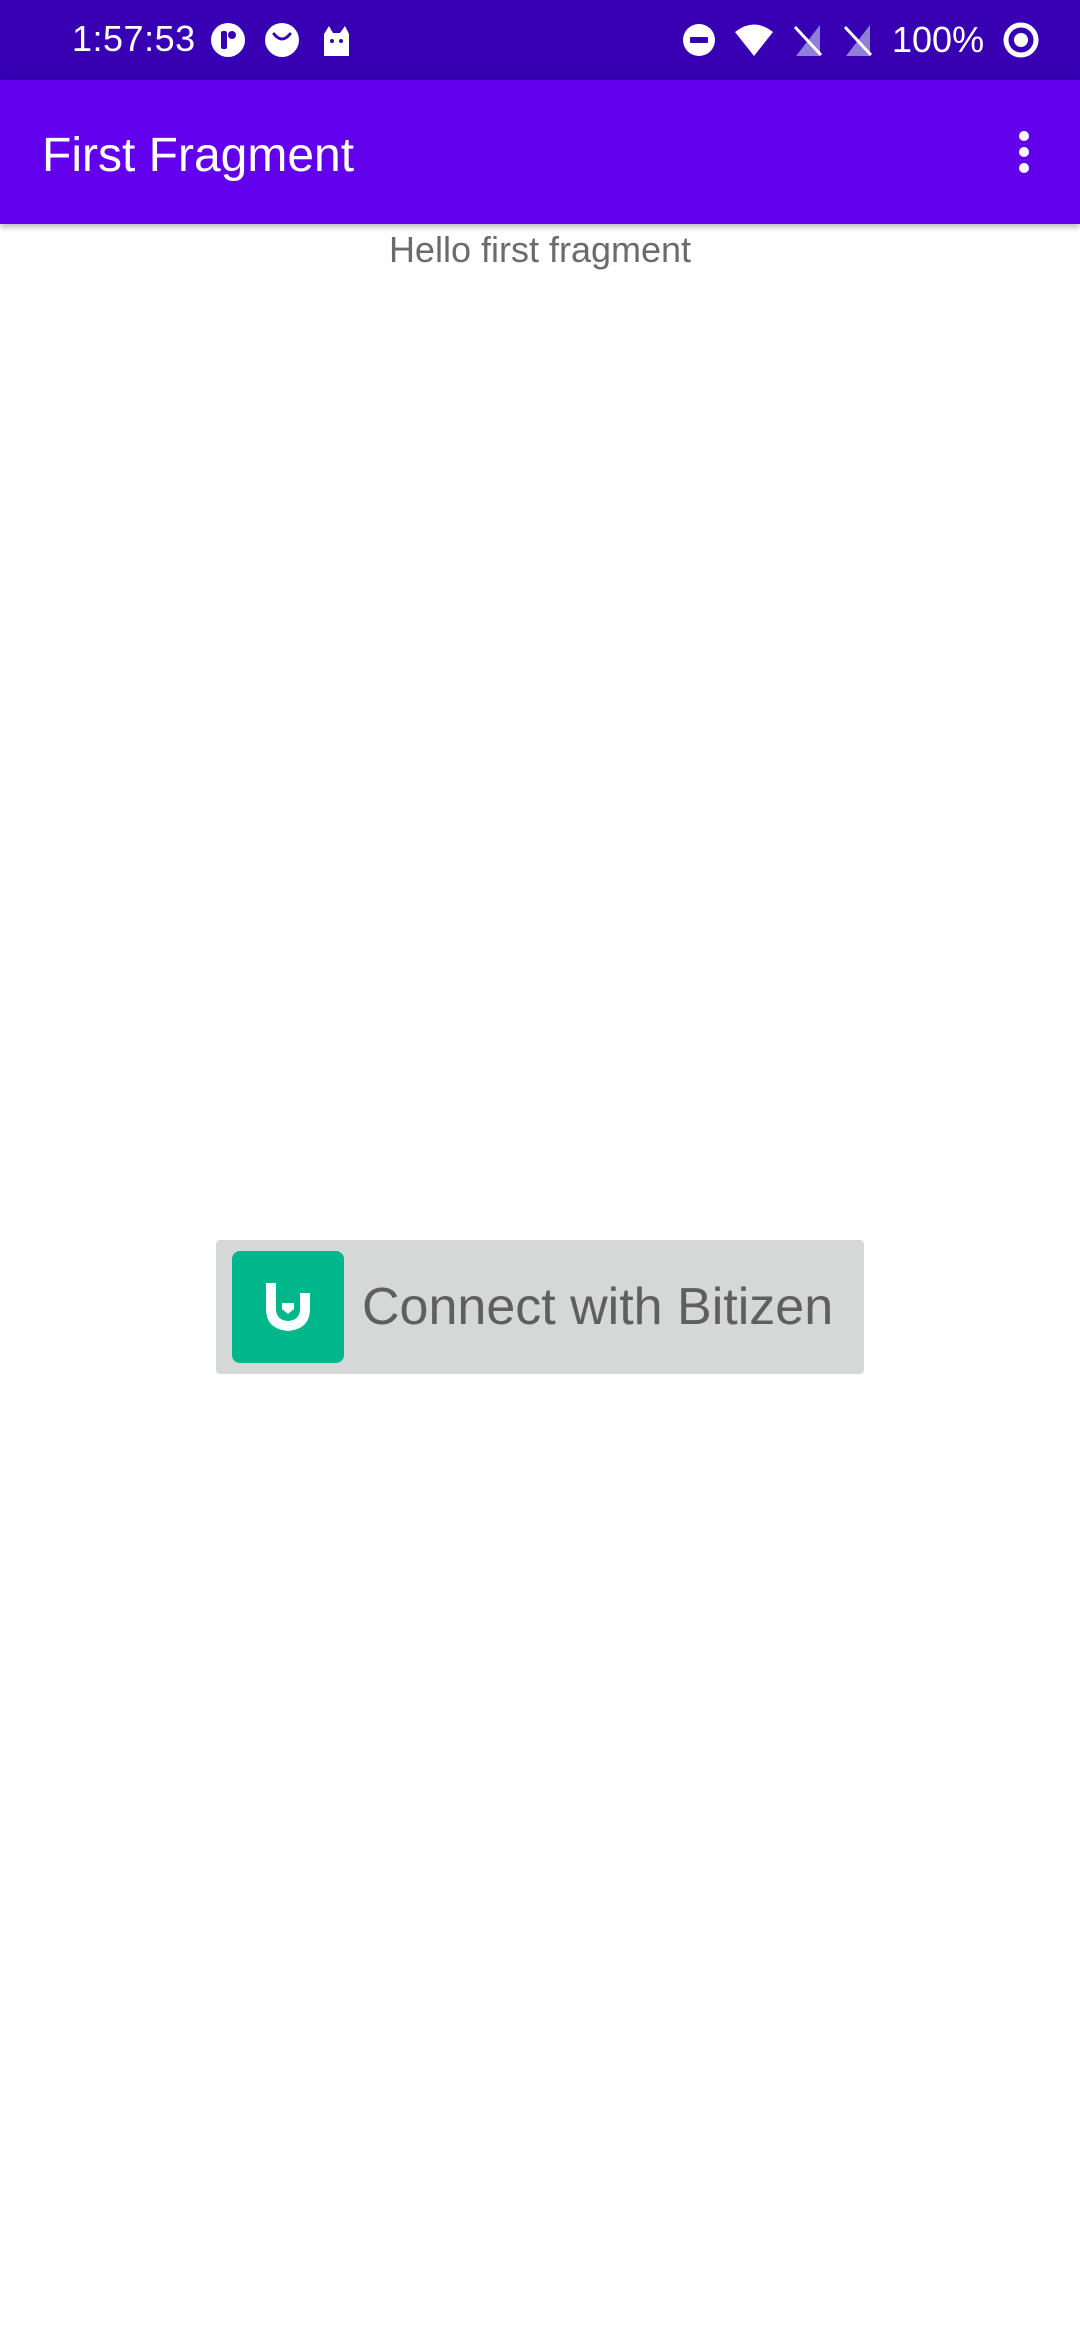 The height and width of the screenshot is (2340, 1080). What do you see at coordinates (540, 40) in the screenshot?
I see `status-bar: 1:57:53 100%` at bounding box center [540, 40].